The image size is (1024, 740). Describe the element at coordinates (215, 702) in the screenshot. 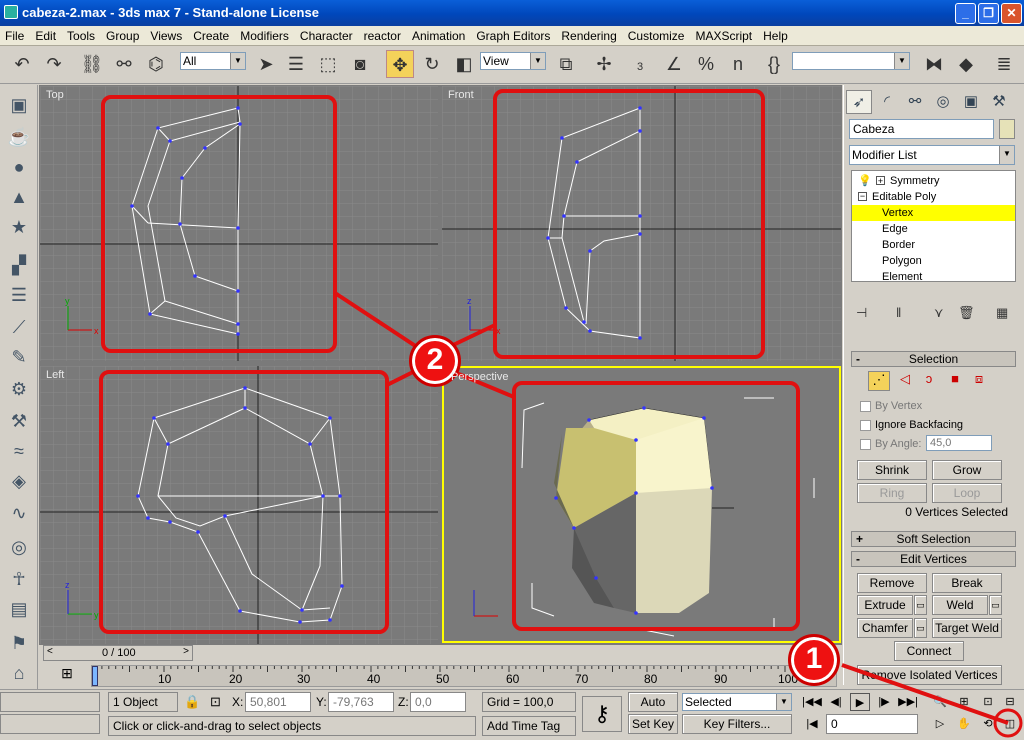

I see `absolute-mode-icon: ⊡` at that location.